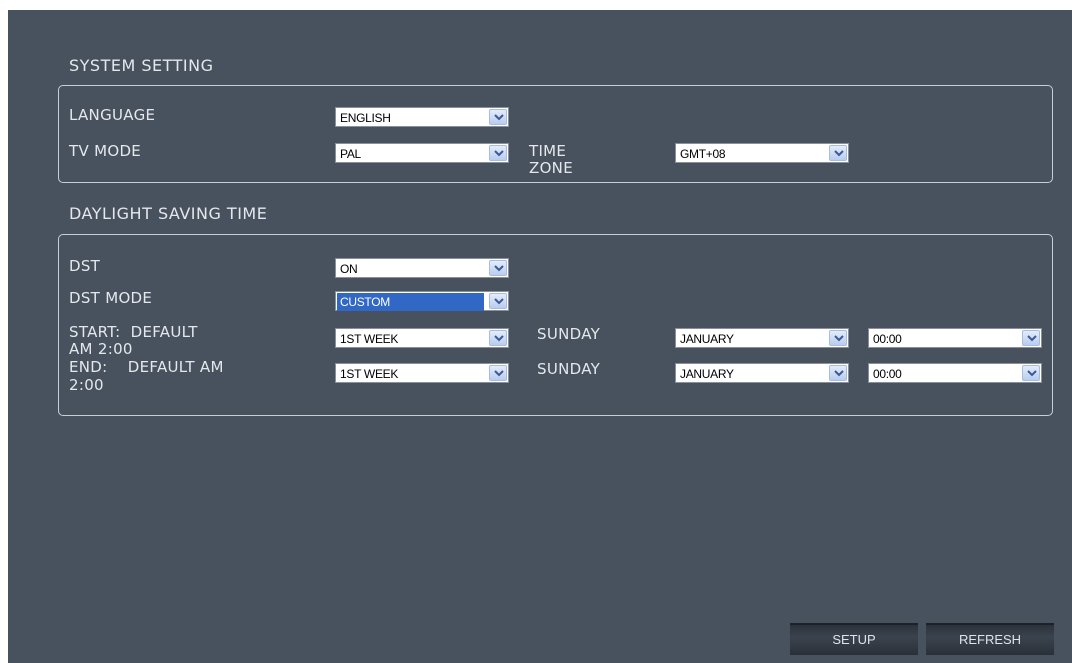 This screenshot has width=1072, height=663. Describe the element at coordinates (85, 266) in the screenshot. I see `dst-label: DST` at that location.